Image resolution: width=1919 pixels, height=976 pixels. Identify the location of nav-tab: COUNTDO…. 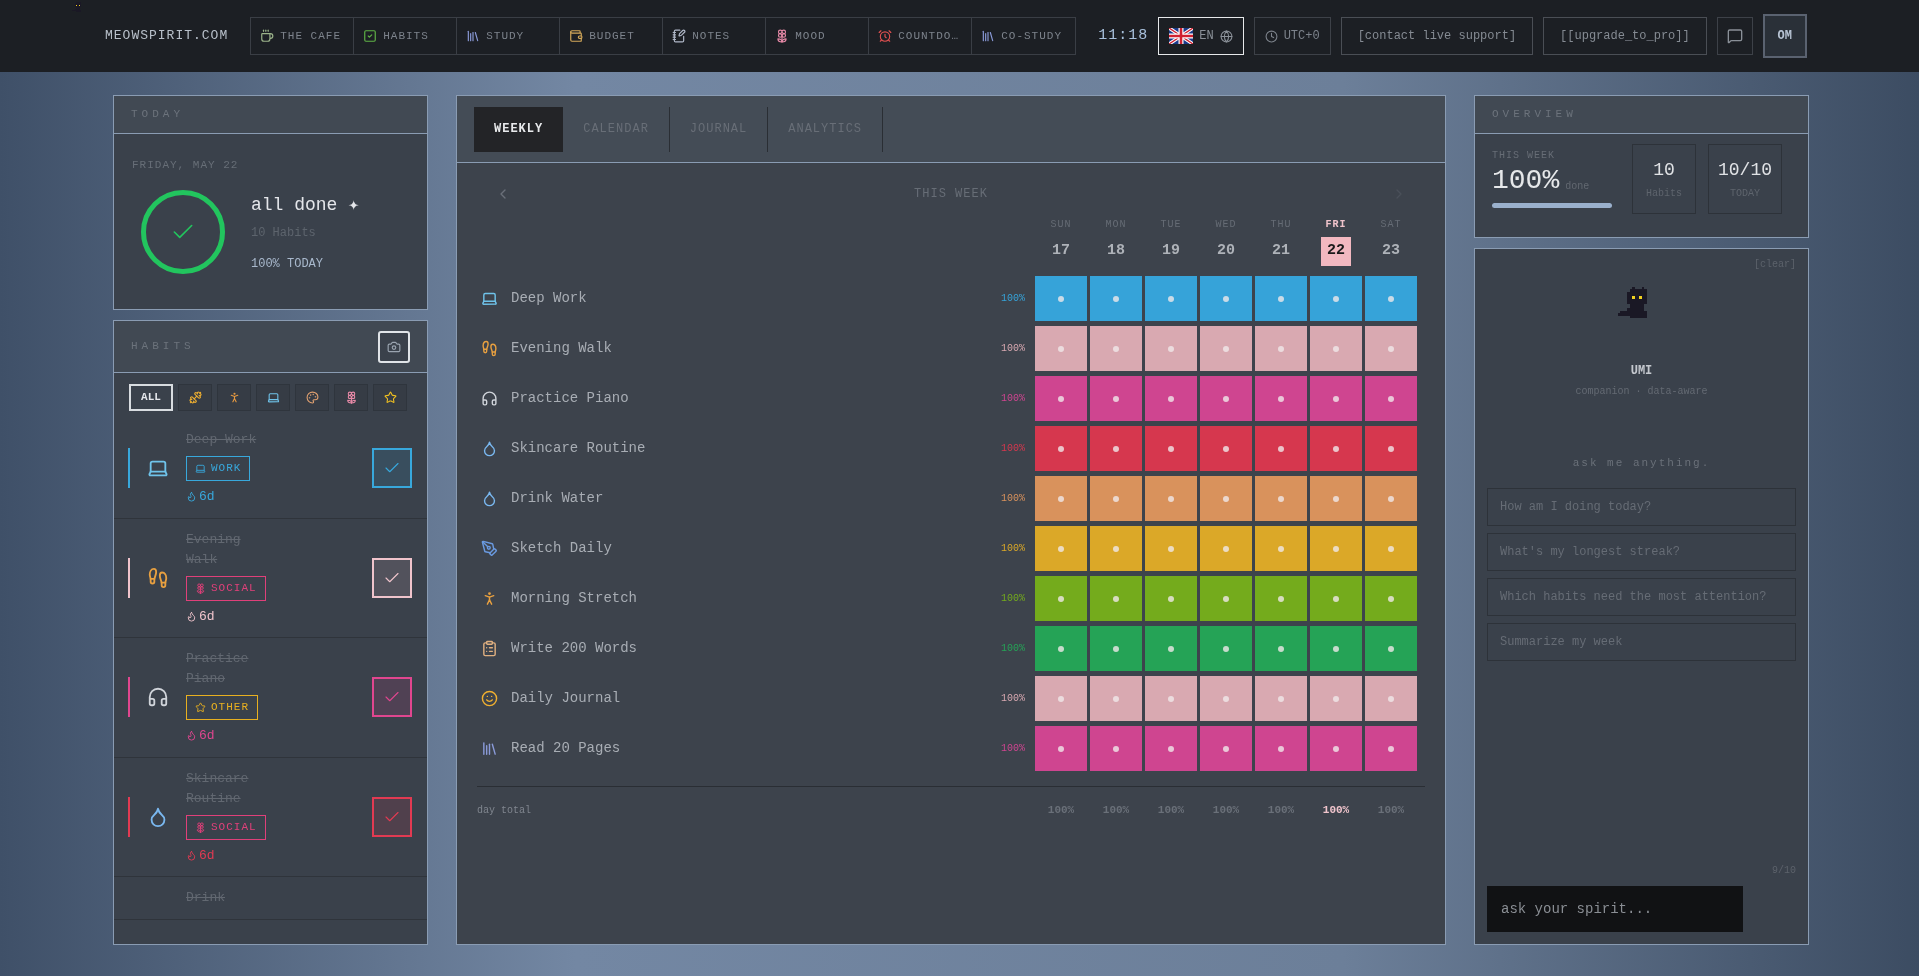
(921, 36).